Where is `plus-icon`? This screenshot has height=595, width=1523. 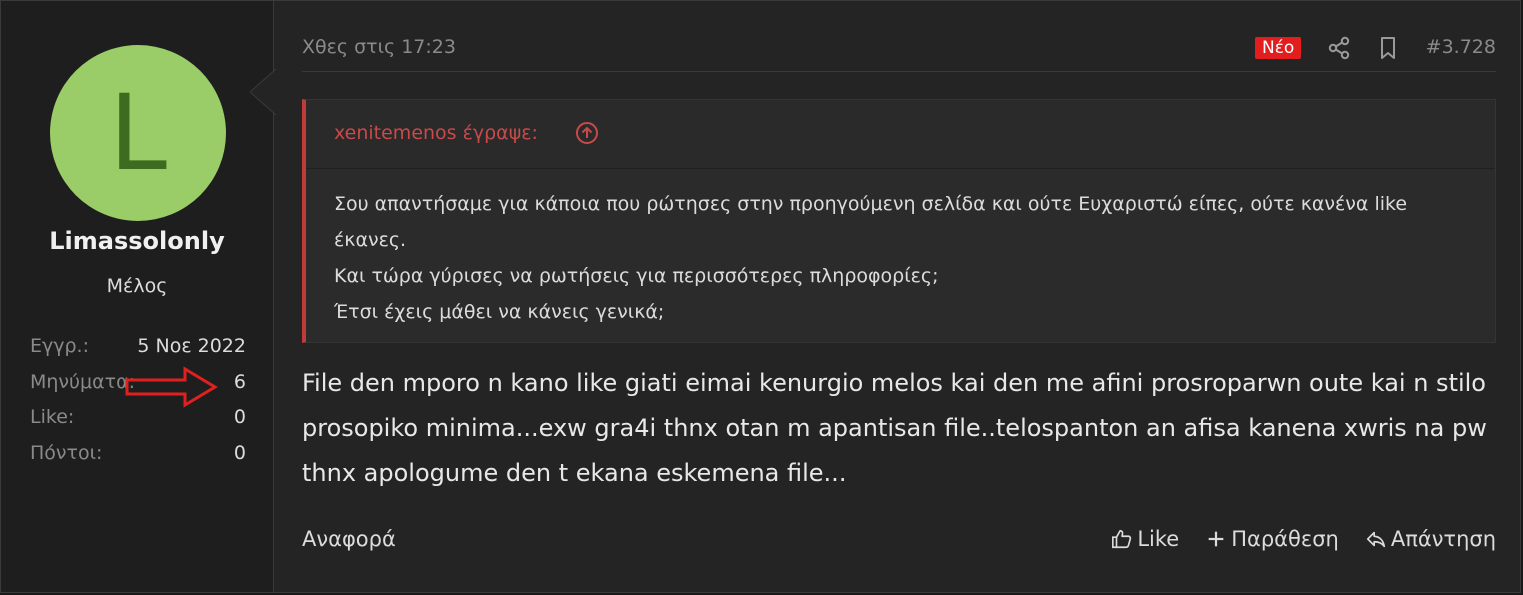
plus-icon is located at coordinates (1216, 539).